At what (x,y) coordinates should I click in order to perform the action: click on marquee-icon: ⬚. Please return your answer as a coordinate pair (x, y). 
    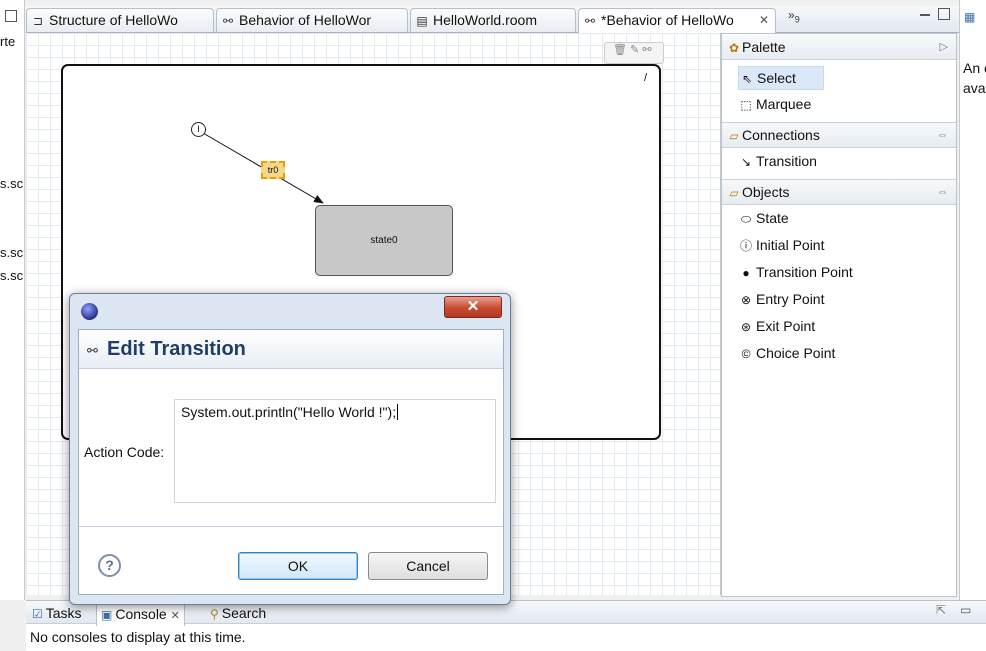
    Looking at the image, I should click on (746, 105).